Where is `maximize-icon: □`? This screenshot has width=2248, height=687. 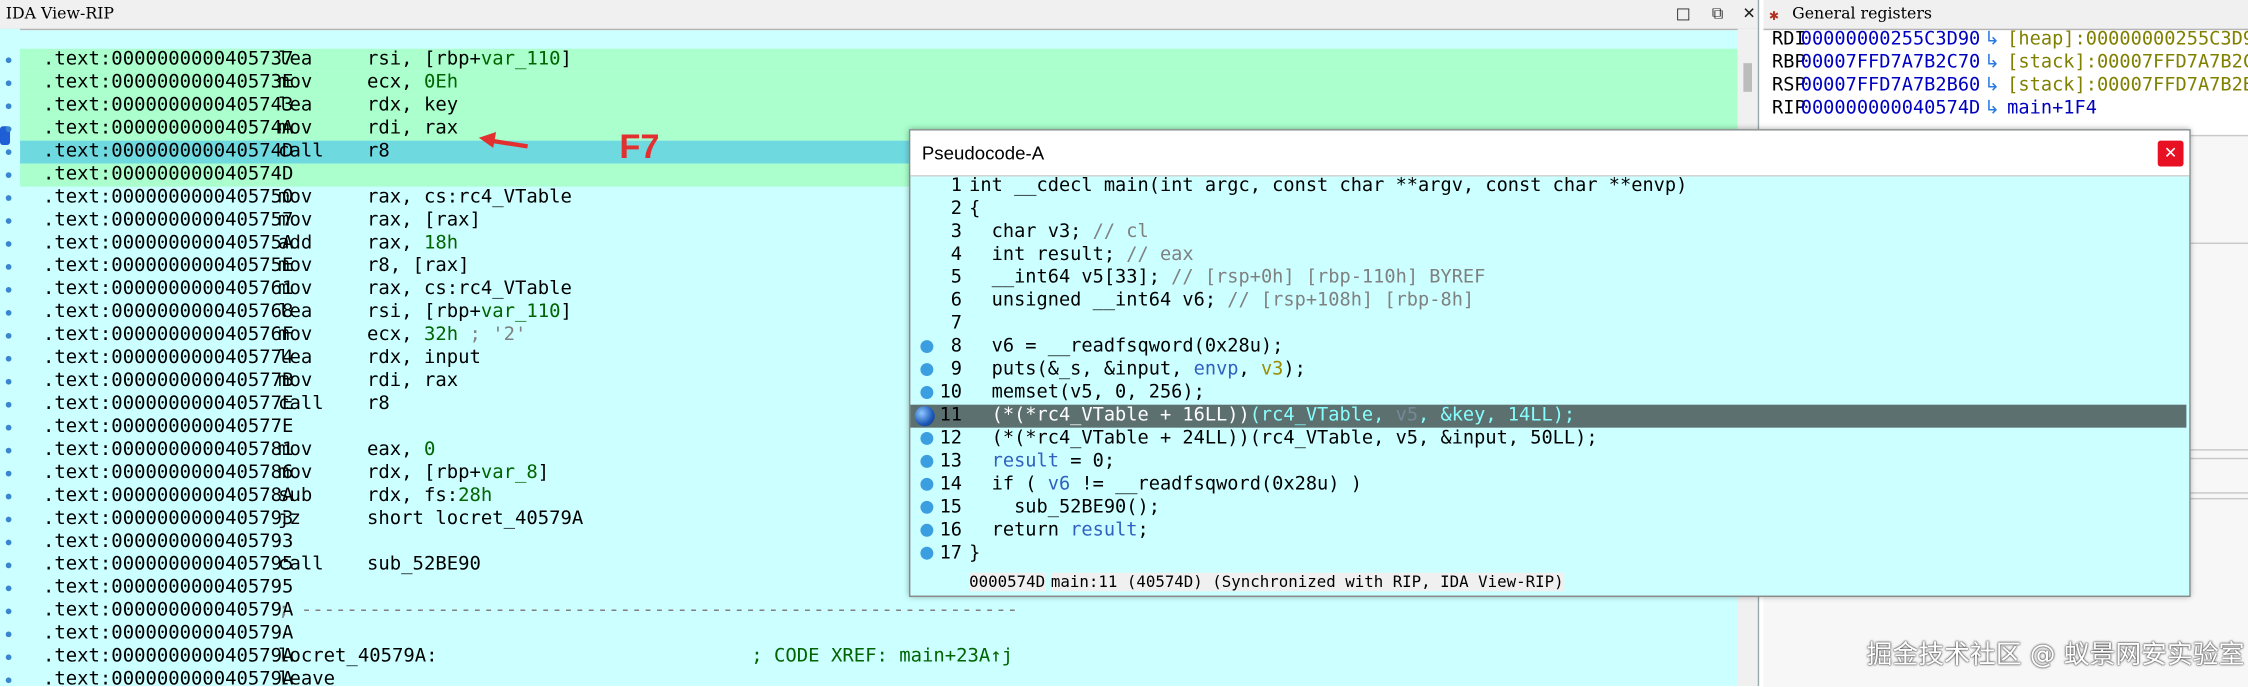 maximize-icon: □ is located at coordinates (1683, 14).